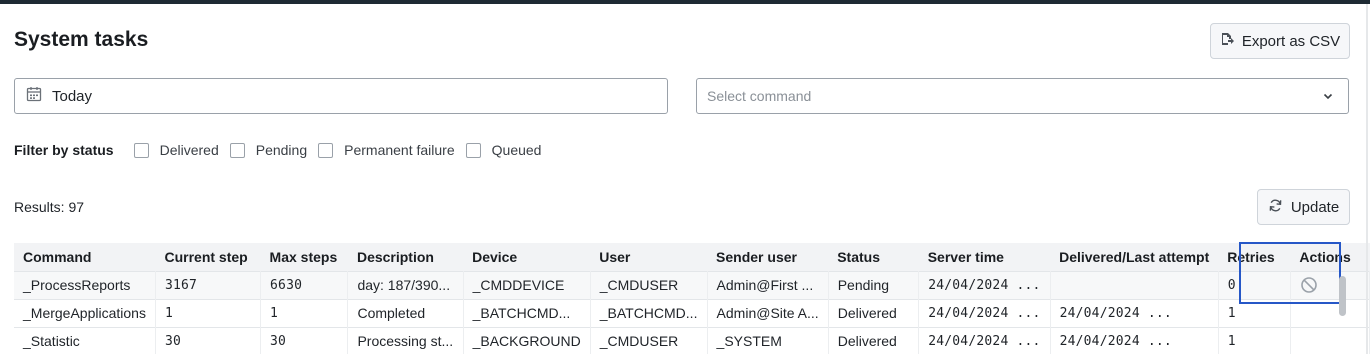 This screenshot has width=1370, height=354. What do you see at coordinates (1330, 340) in the screenshot?
I see `cell-actions` at bounding box center [1330, 340].